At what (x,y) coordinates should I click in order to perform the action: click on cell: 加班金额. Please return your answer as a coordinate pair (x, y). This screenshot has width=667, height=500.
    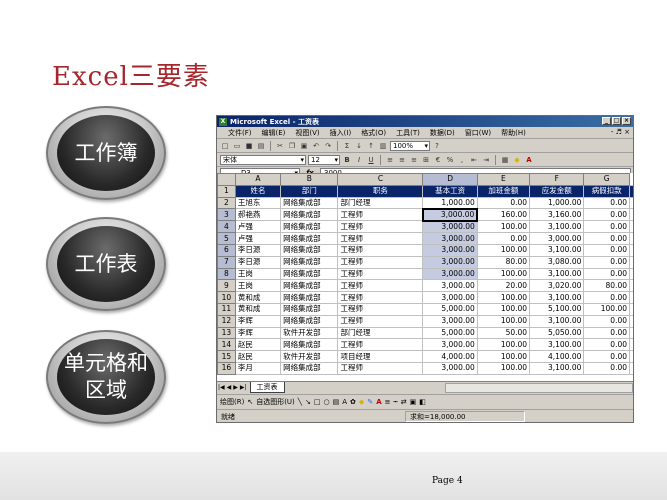
    Looking at the image, I should click on (503, 191).